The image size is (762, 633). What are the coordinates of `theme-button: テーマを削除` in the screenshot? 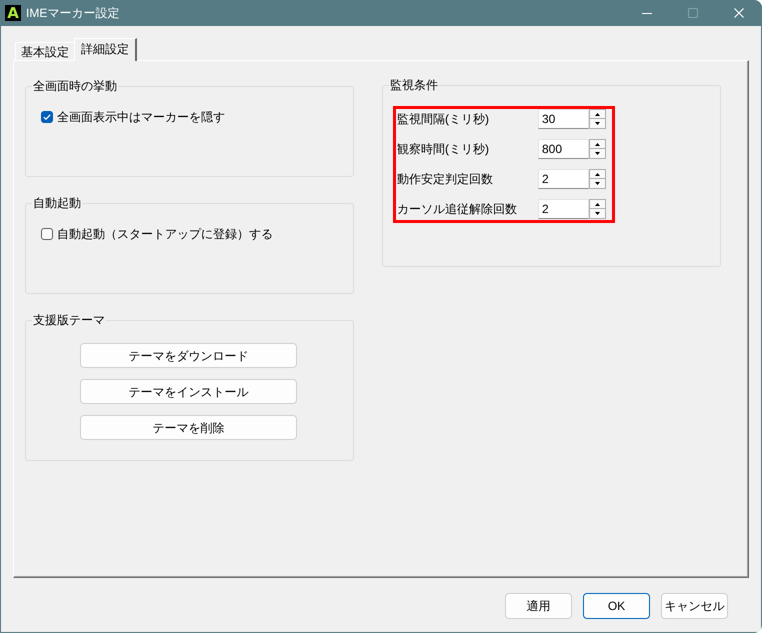 It's located at (188, 427).